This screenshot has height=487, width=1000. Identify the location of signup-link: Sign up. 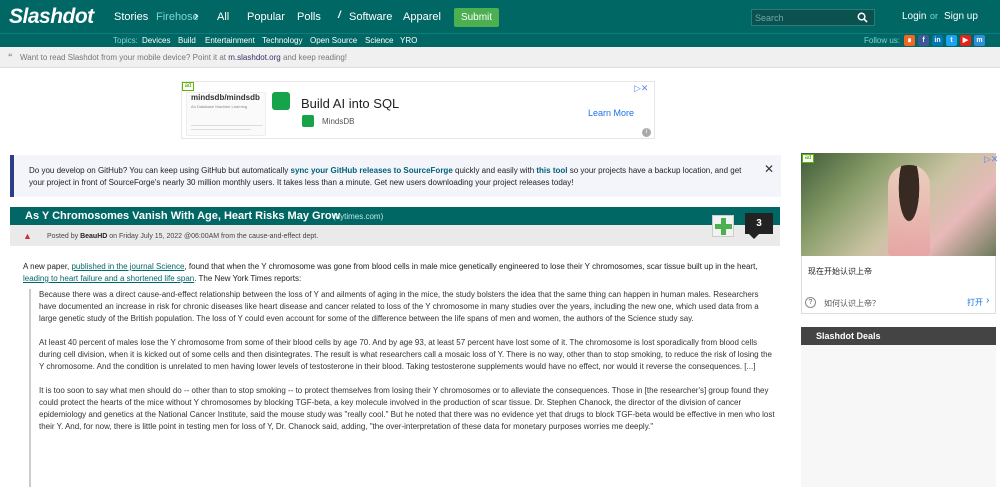
(961, 16).